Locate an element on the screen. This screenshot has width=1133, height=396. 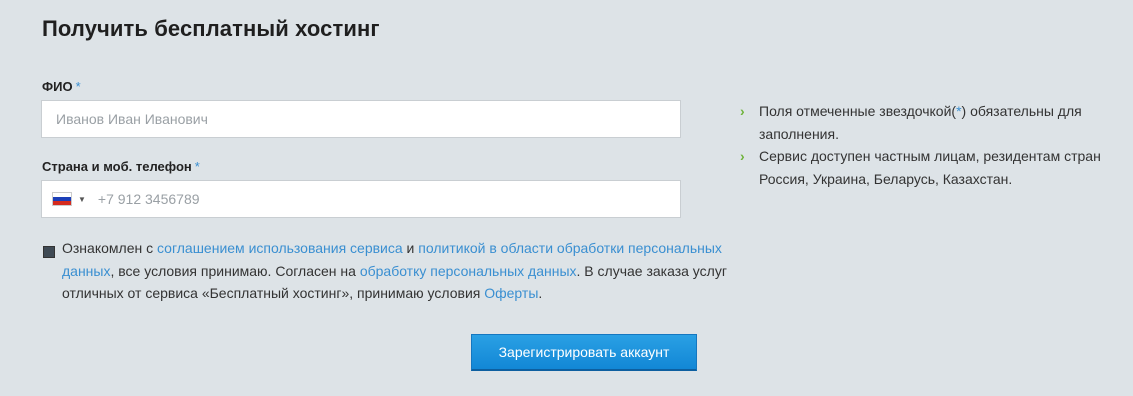
phone-label: Страна и моб. телефон * is located at coordinates (121, 166).